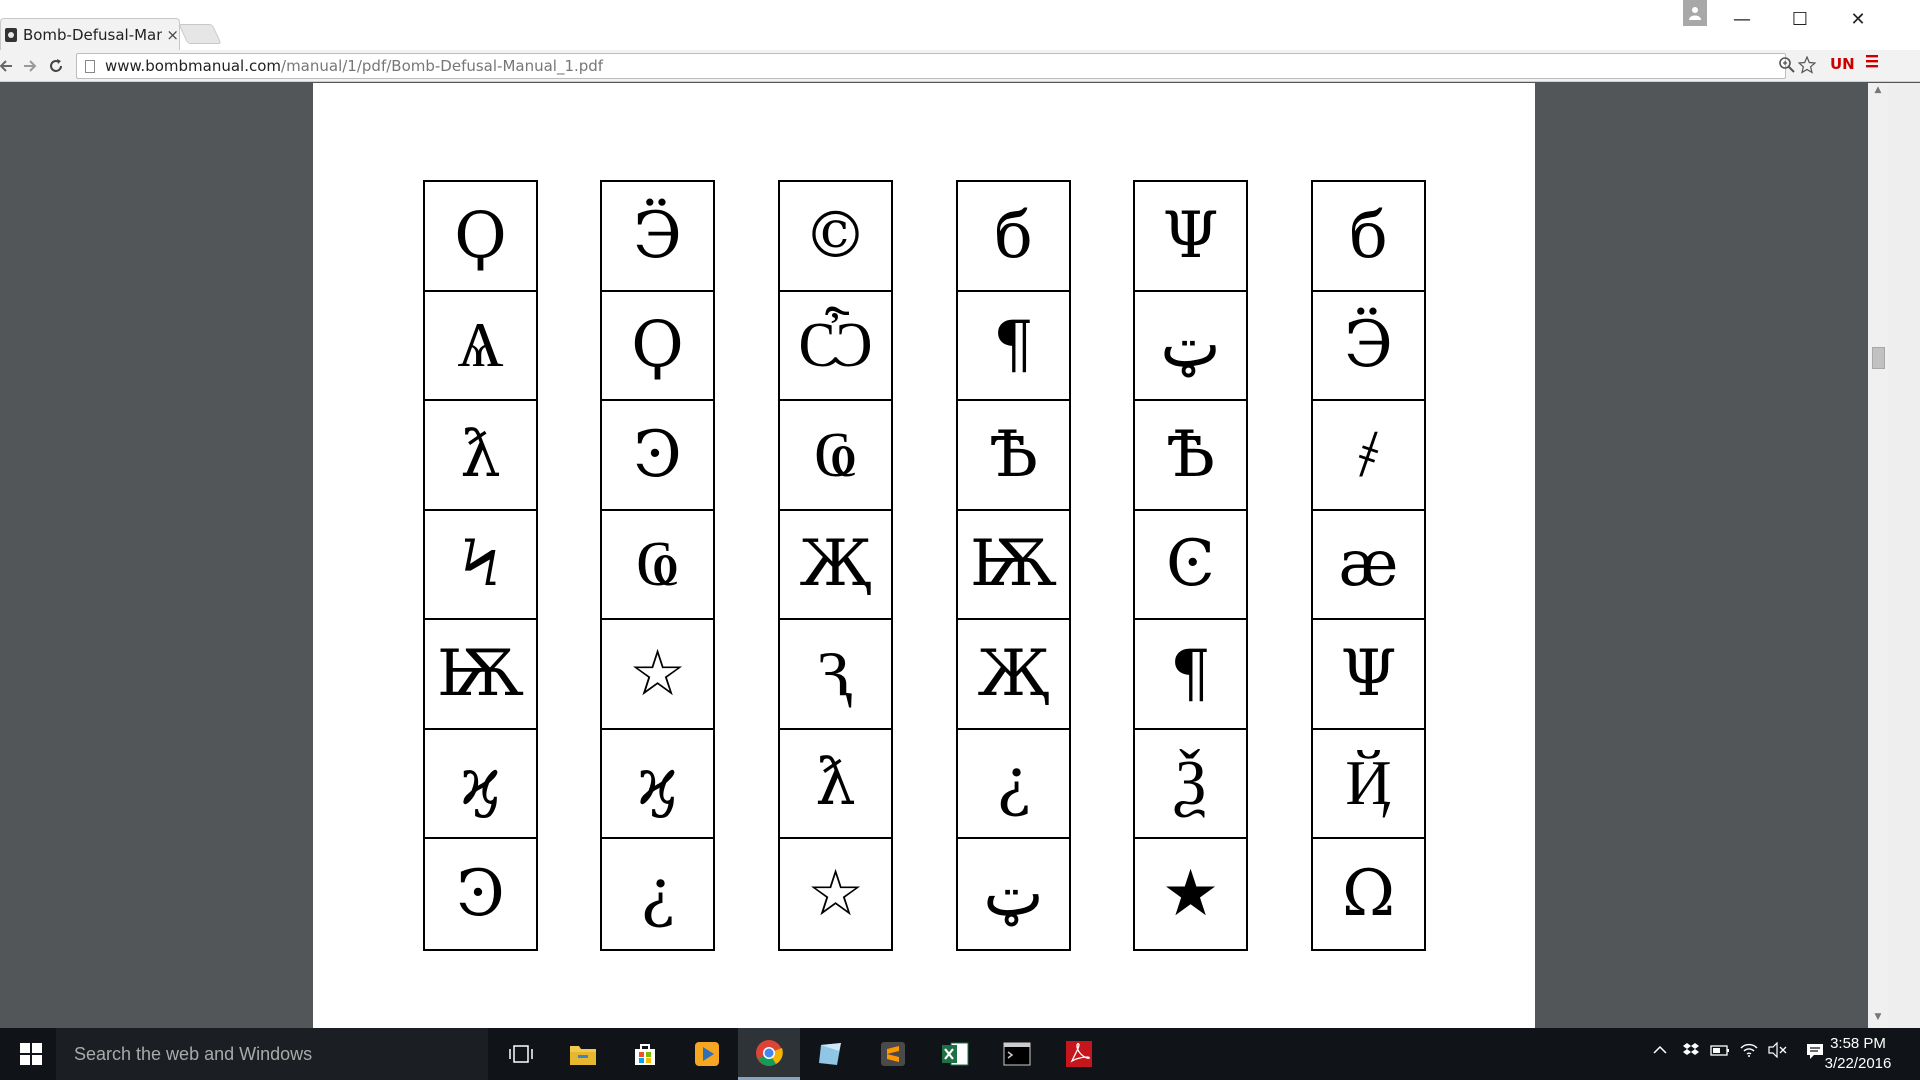  I want to click on url-host: www.bombmanual.com, so click(193, 66).